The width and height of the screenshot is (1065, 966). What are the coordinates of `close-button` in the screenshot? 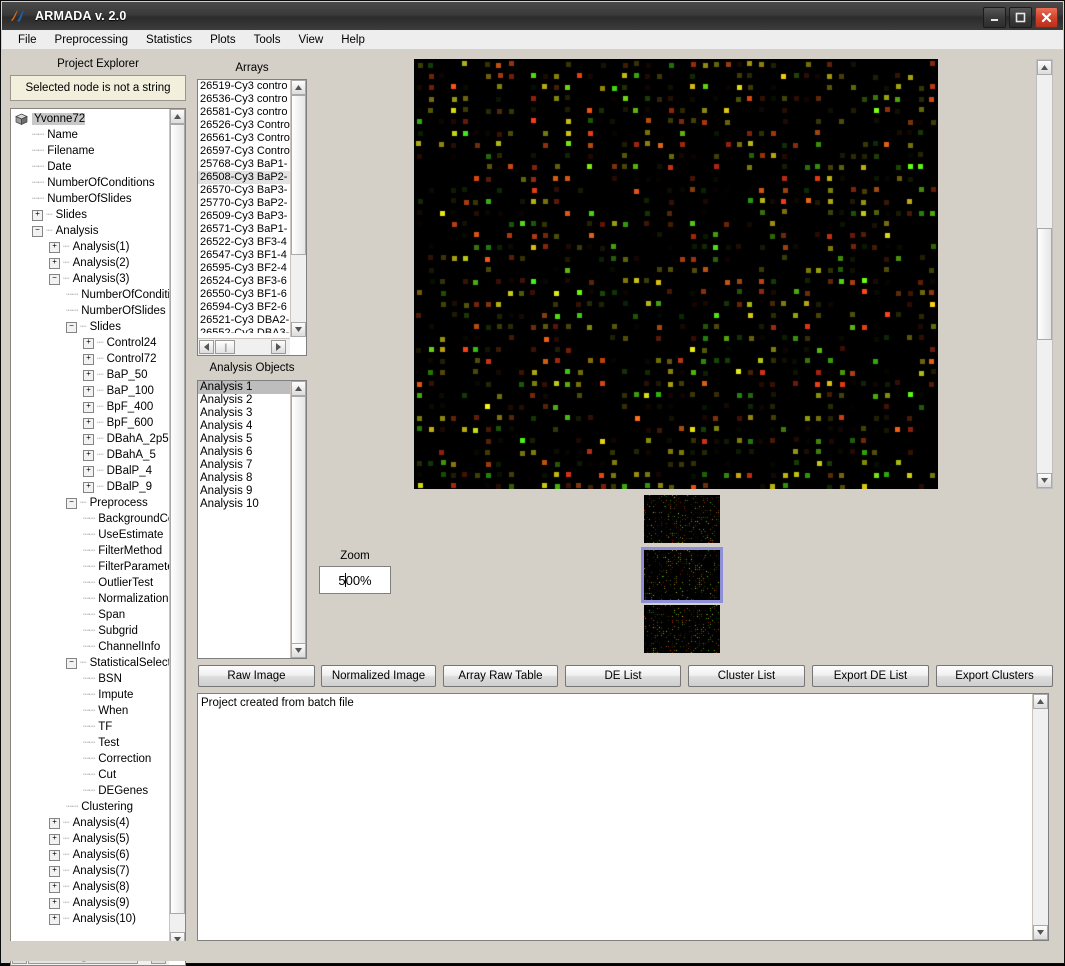 It's located at (1046, 17).